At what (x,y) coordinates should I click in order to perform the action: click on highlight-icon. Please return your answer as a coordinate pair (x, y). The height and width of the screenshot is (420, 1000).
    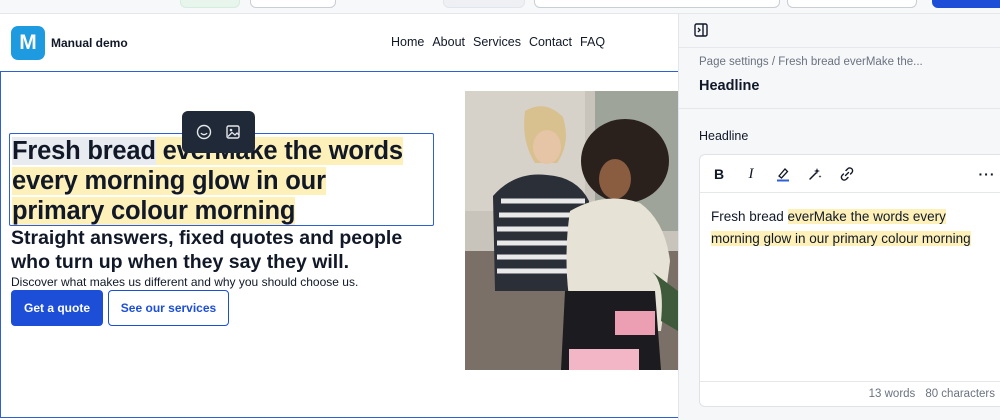
    Looking at the image, I should click on (783, 174).